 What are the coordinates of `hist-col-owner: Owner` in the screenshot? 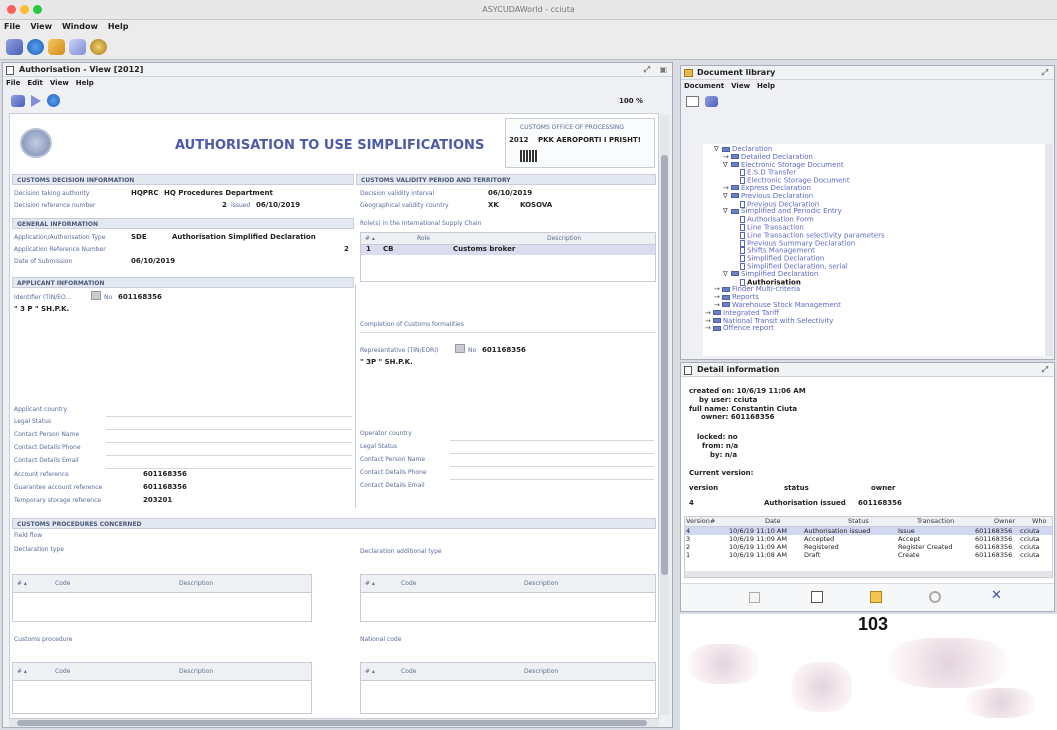 It's located at (1004, 521).